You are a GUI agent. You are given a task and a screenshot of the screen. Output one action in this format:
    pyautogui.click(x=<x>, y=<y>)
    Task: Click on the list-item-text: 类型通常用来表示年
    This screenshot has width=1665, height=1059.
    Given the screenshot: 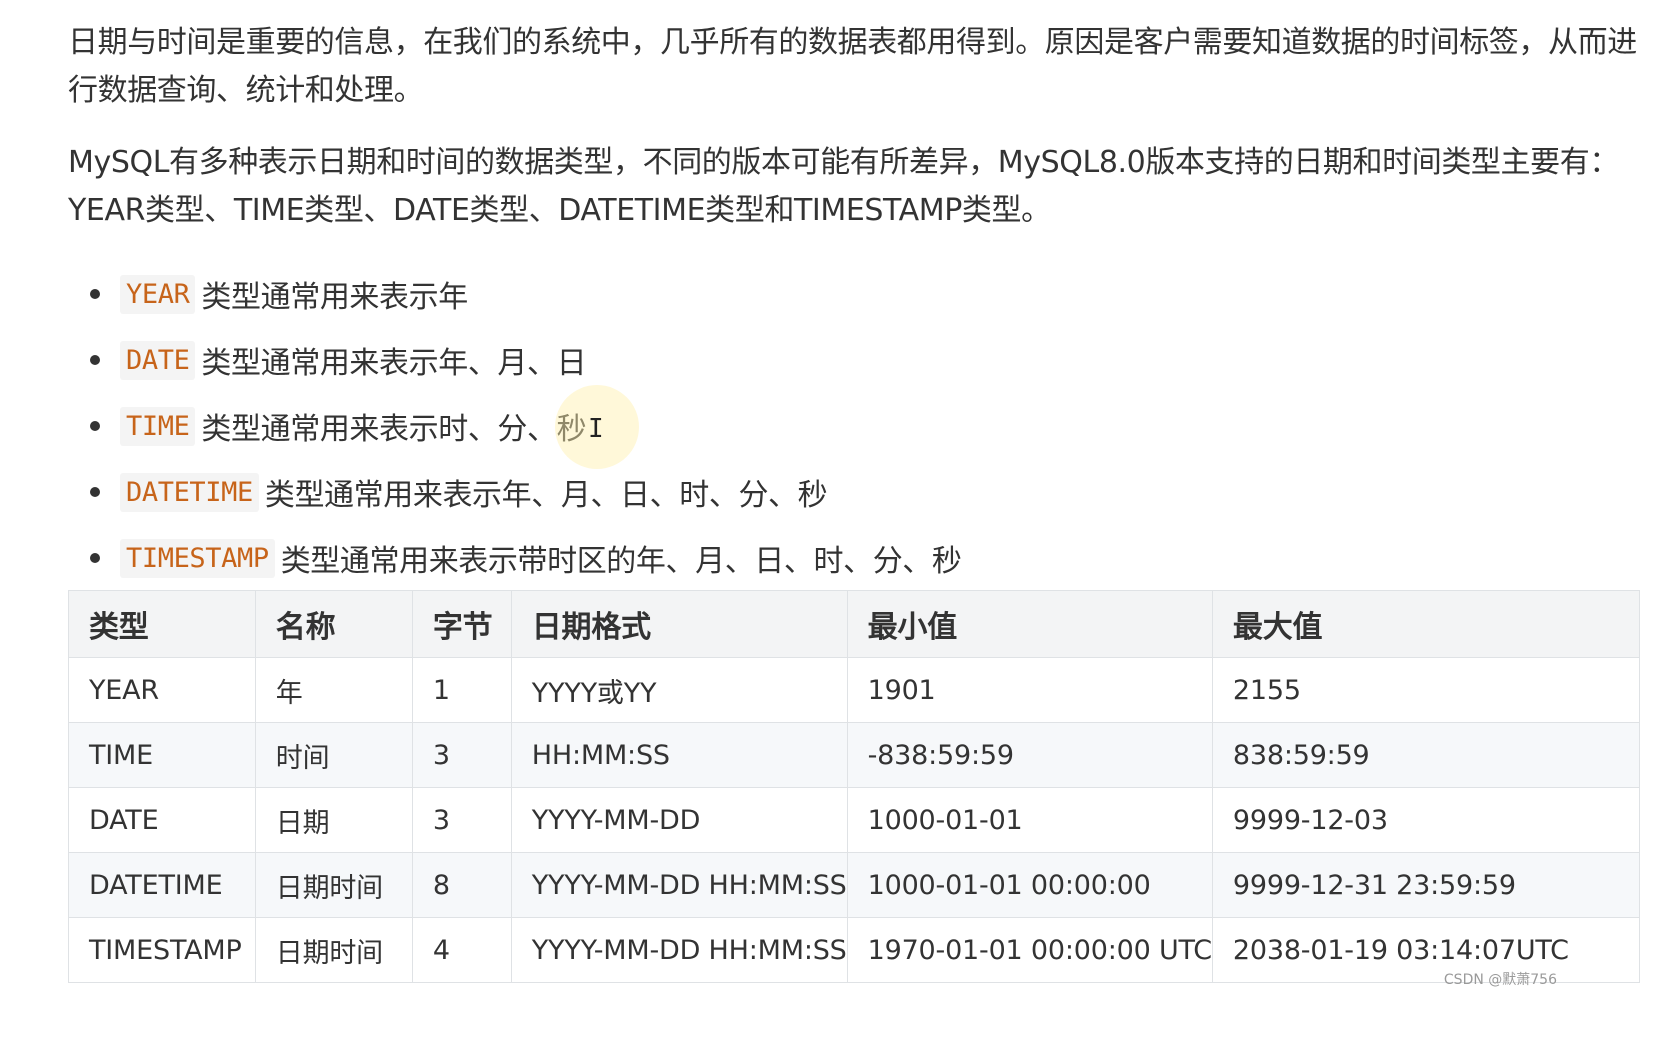 What is the action you would take?
    pyautogui.click(x=334, y=297)
    